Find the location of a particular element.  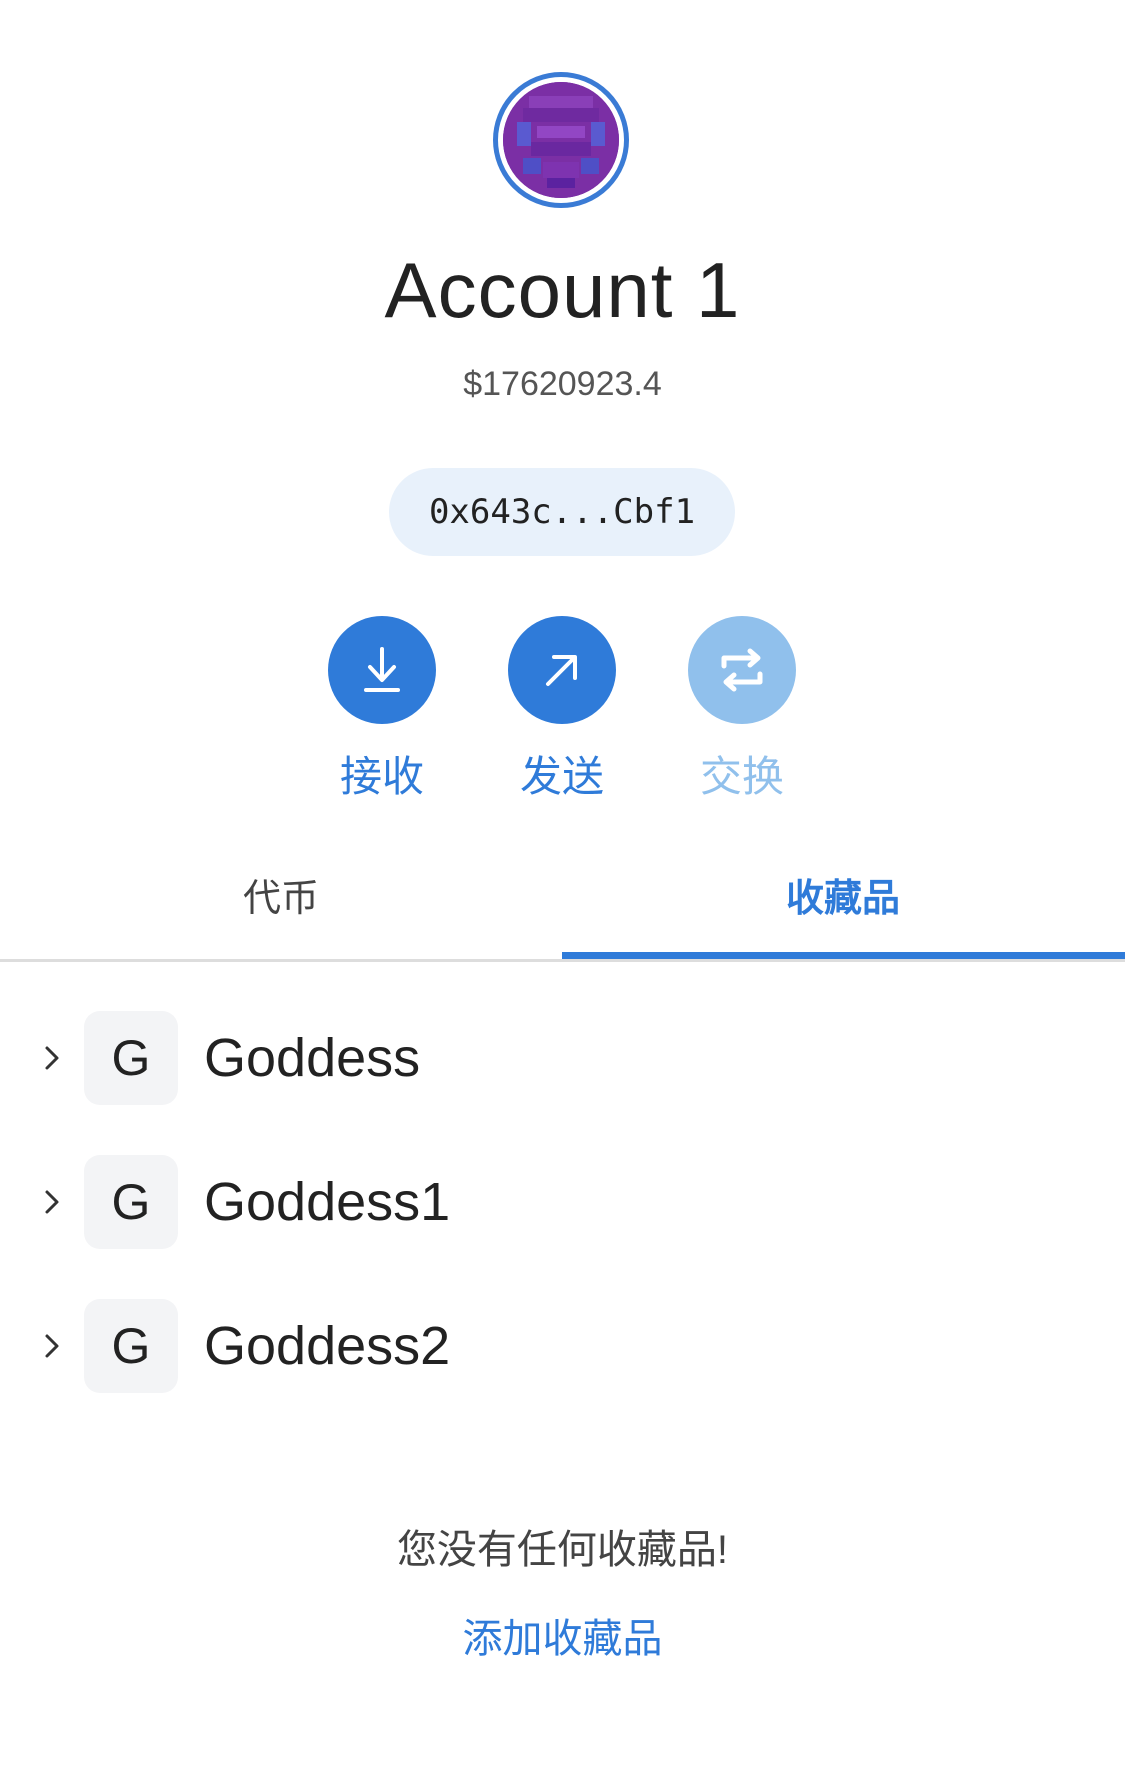

add-collectible-link: 添加收藏品 is located at coordinates (563, 1639).